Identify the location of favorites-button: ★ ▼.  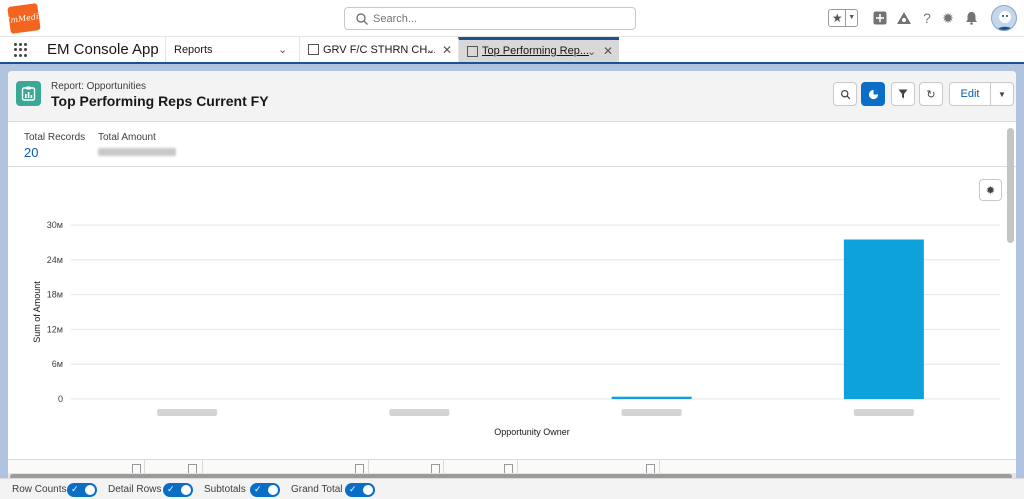
(843, 18).